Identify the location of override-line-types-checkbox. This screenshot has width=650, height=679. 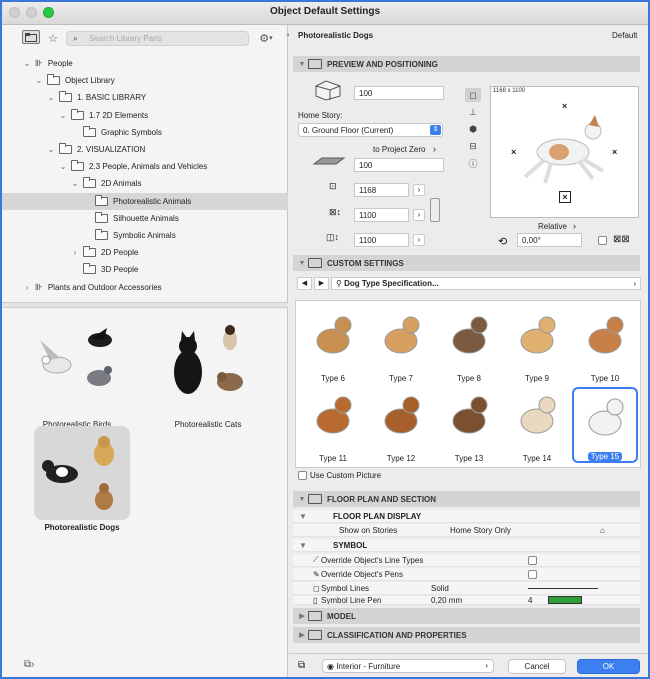
(532, 560).